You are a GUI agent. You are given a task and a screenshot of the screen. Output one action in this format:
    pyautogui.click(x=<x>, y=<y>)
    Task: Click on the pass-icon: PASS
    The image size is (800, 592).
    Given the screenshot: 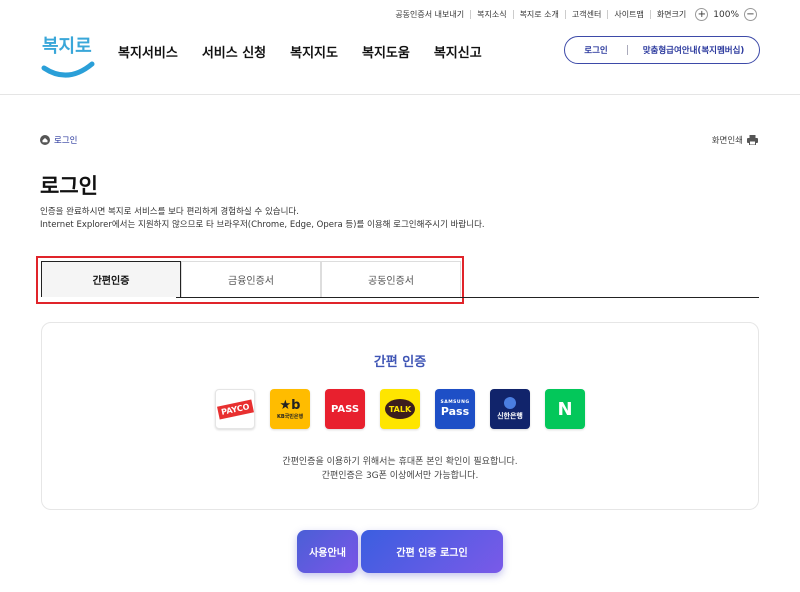 What is the action you would take?
    pyautogui.click(x=345, y=409)
    